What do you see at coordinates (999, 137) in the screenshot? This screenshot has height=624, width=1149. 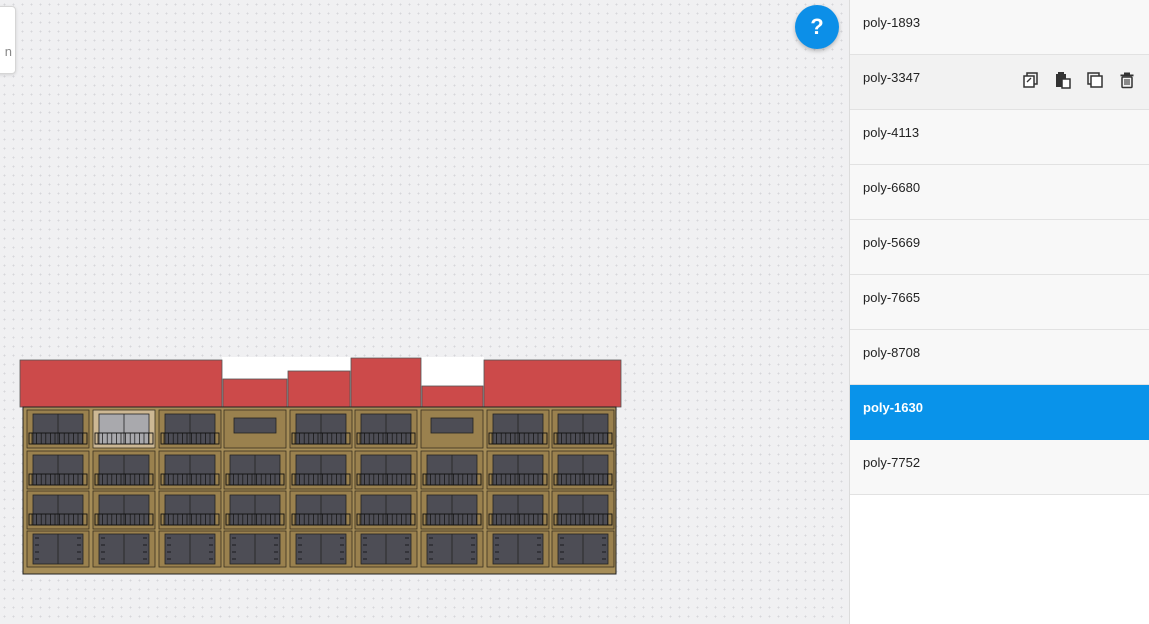 I see `polygon-list-item: poly-4113` at bounding box center [999, 137].